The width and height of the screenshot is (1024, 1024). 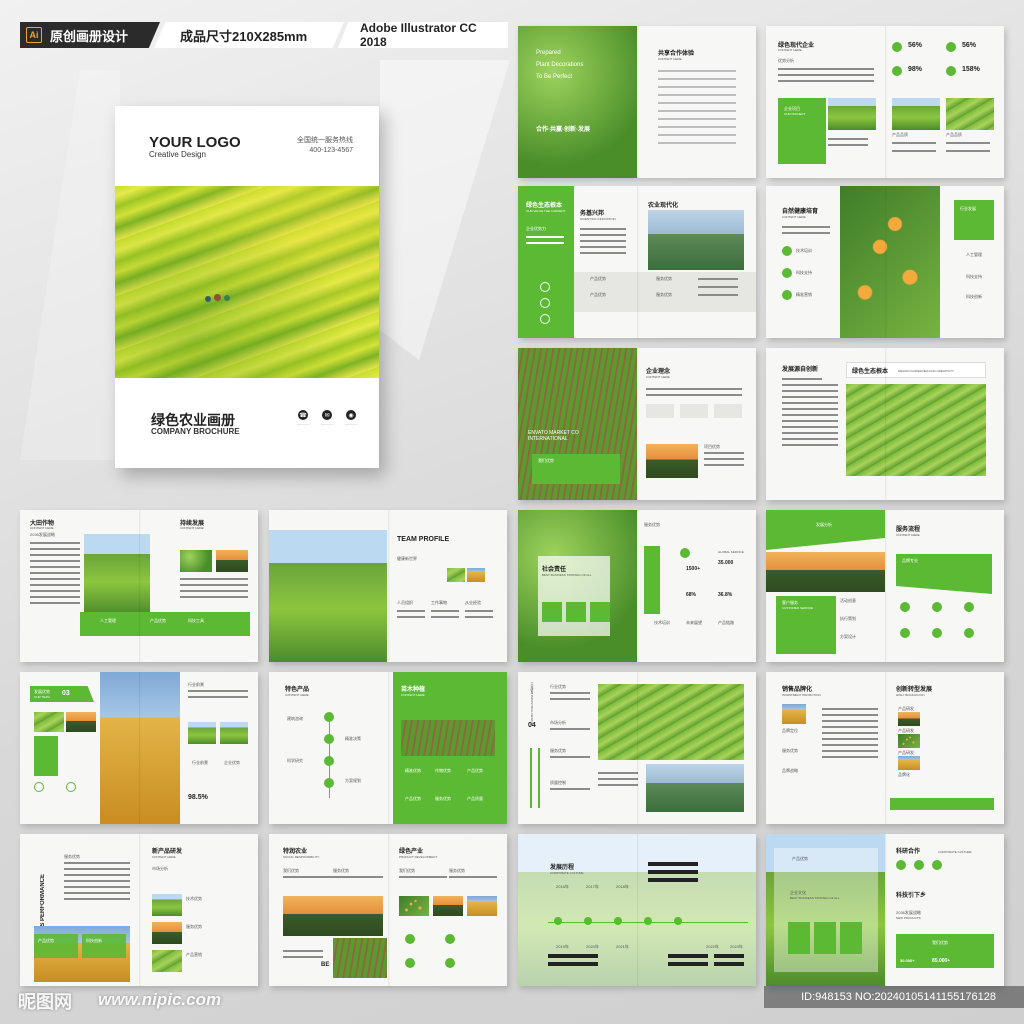 I want to click on s4-item-2: 科技支持, so click(x=804, y=272).